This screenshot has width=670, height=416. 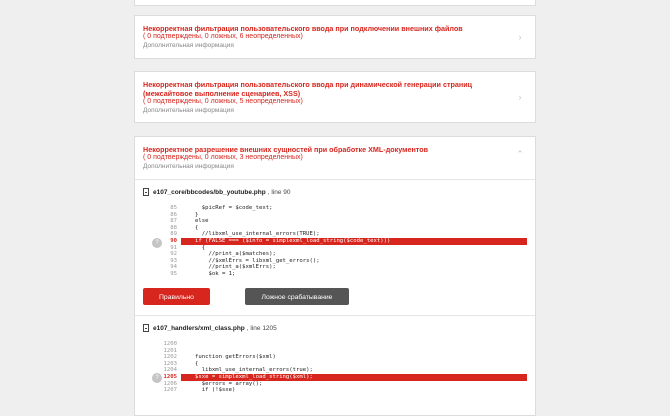 I want to click on code-text: $picRef = $code_text;, so click(x=234, y=208).